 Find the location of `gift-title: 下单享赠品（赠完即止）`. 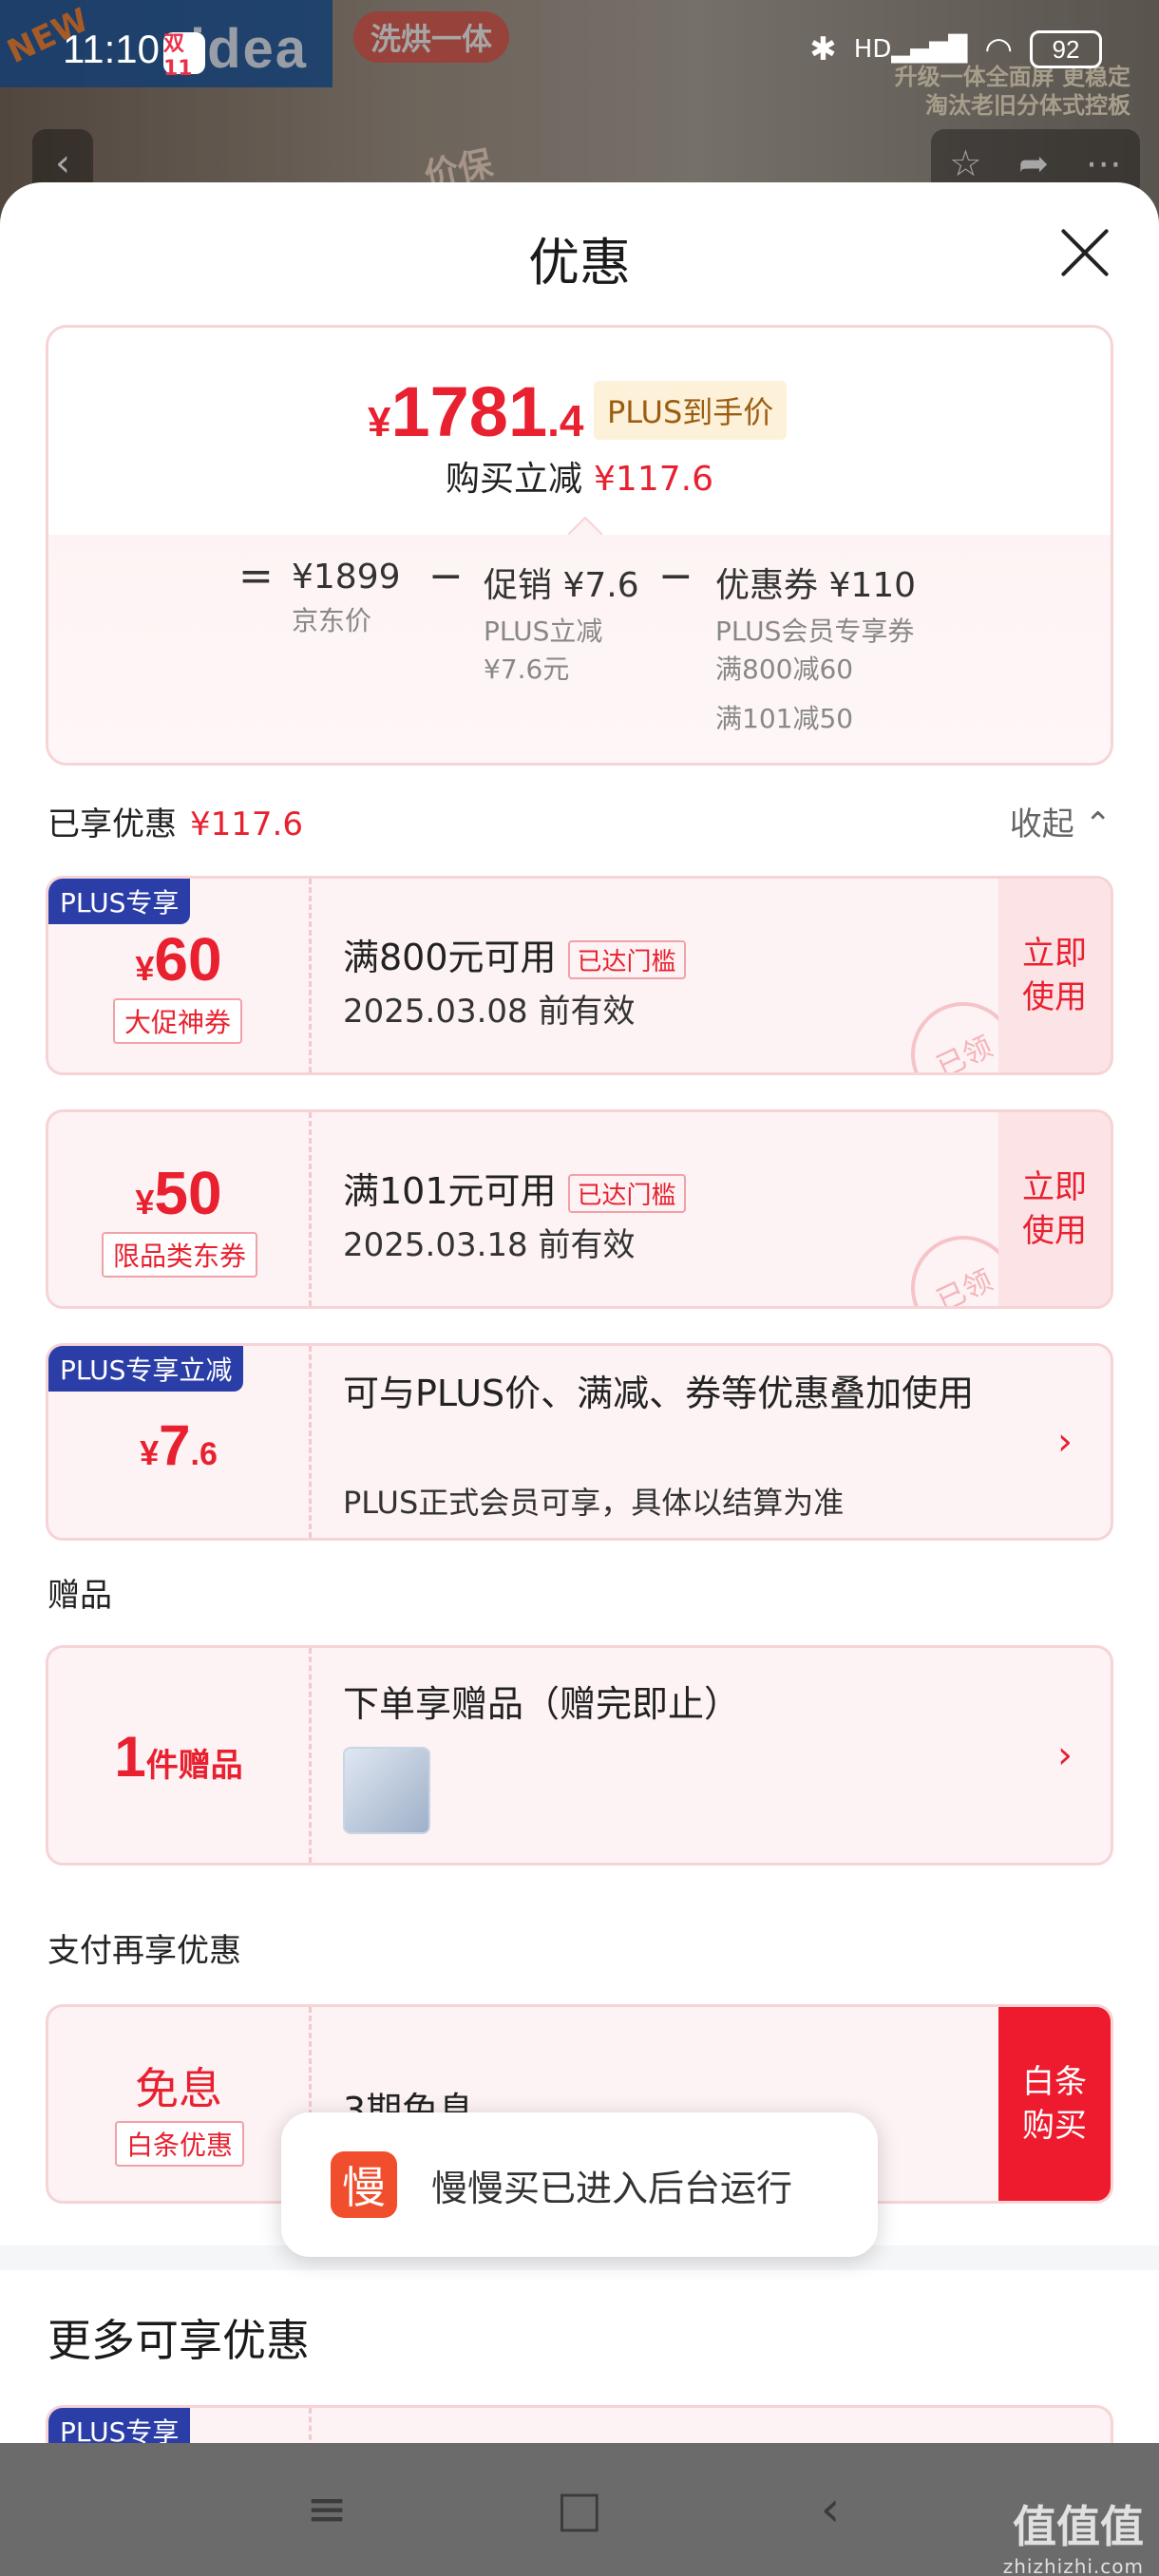

gift-title: 下单享赠品（赠完即止） is located at coordinates (542, 1704).